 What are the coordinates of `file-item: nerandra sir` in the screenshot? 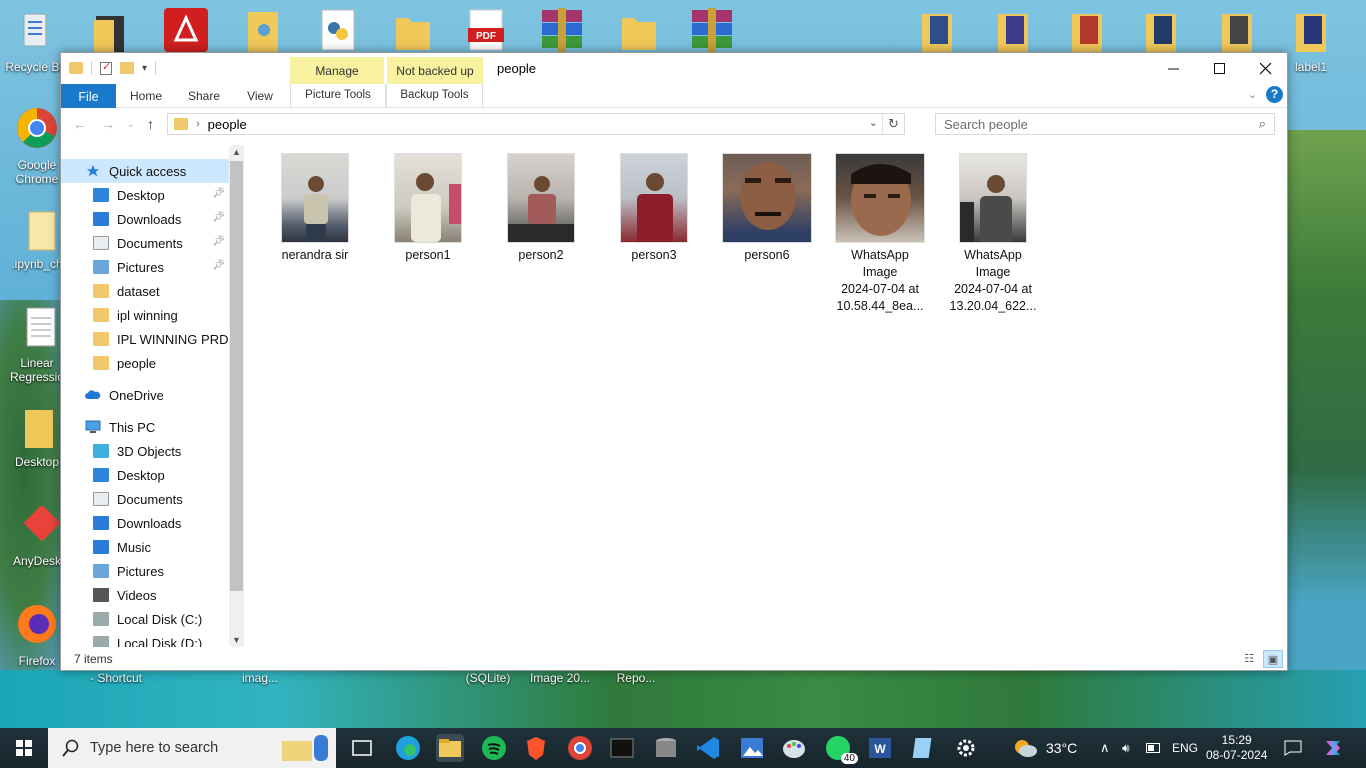 It's located at (315, 208).